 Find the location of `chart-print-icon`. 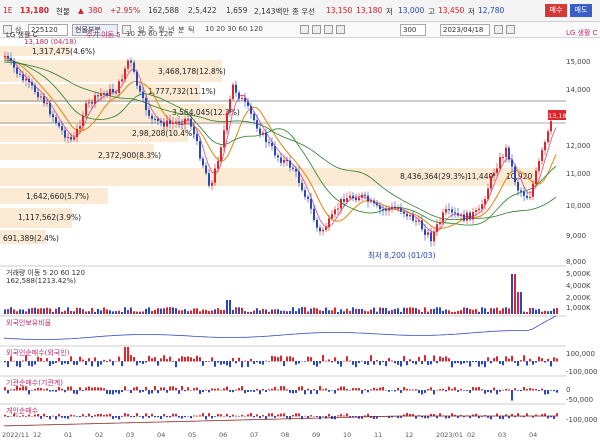

chart-print-icon is located at coordinates (340, 29).